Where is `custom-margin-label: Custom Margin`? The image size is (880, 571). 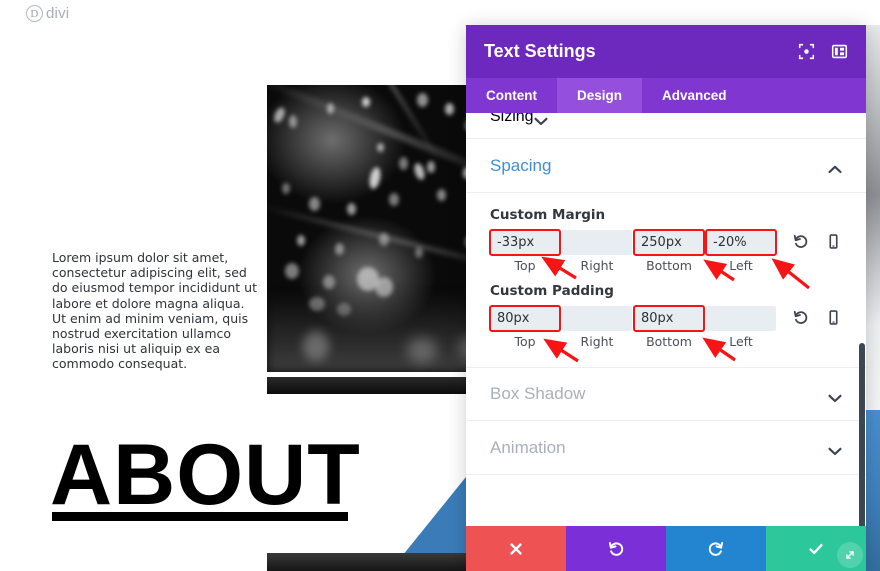 custom-margin-label: Custom Margin is located at coordinates (548, 215).